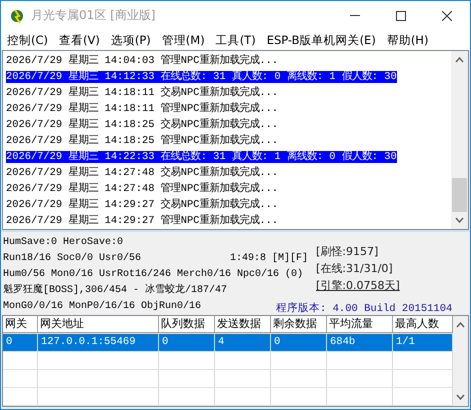 This screenshot has width=471, height=410. I want to click on menu-item: 查看(V), so click(79, 40).